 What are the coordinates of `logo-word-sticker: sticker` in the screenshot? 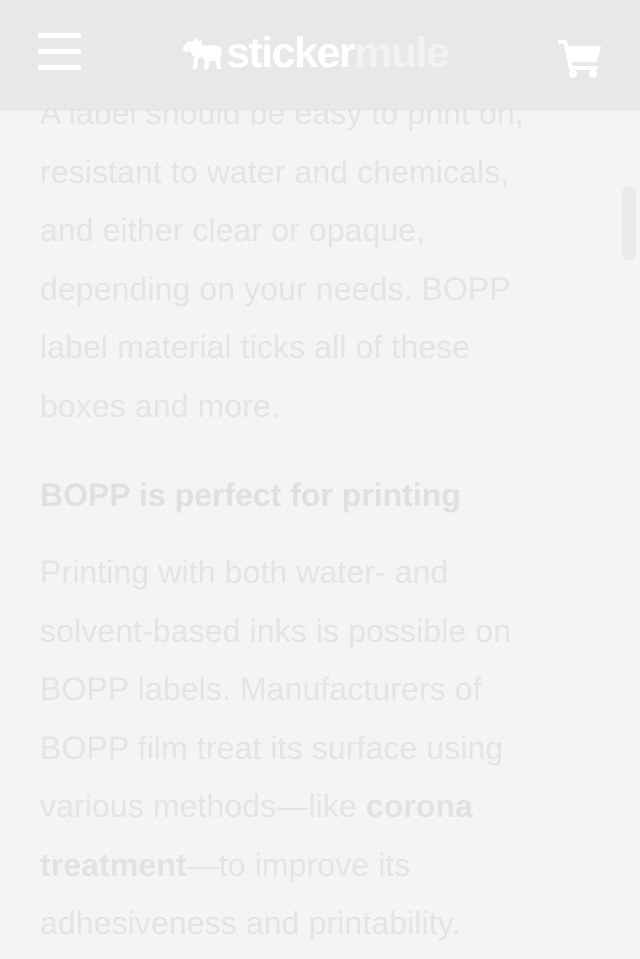 It's located at (291, 53).